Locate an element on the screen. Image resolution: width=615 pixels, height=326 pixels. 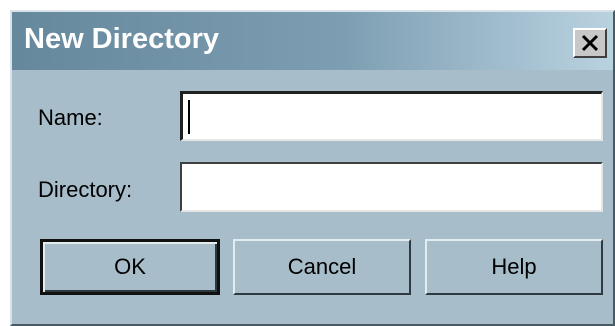
close-icon is located at coordinates (590, 43).